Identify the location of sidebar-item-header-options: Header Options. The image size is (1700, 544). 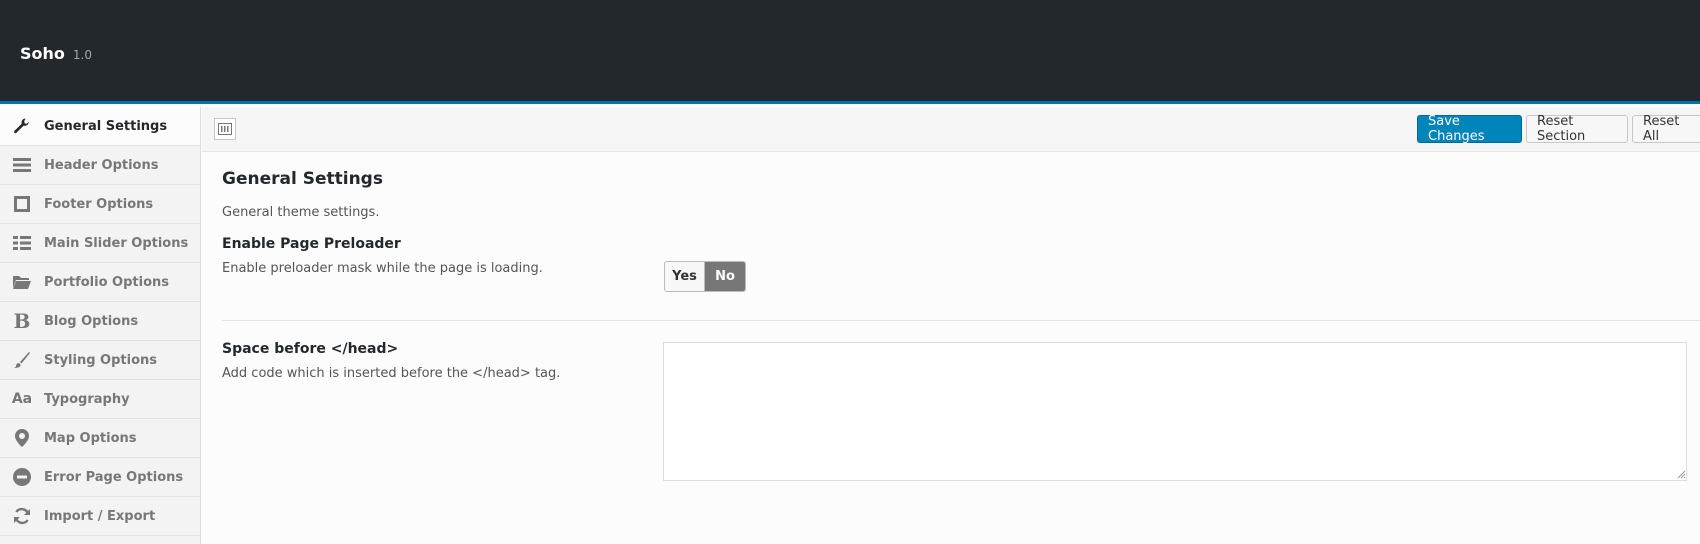
(100, 165).